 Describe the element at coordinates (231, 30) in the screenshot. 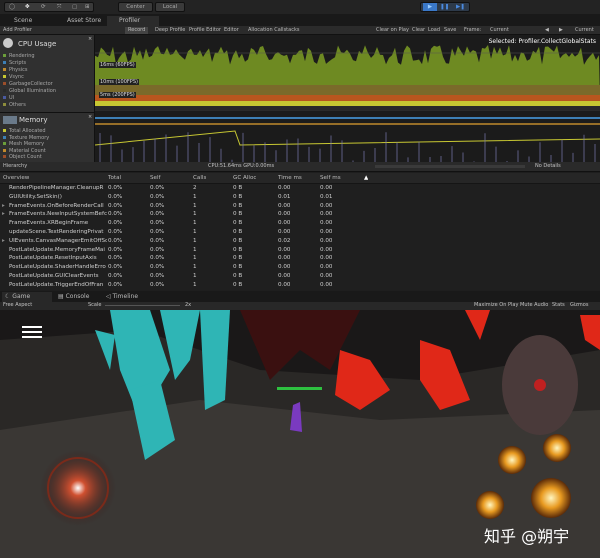

I see `editor-dropdown: Editor` at that location.